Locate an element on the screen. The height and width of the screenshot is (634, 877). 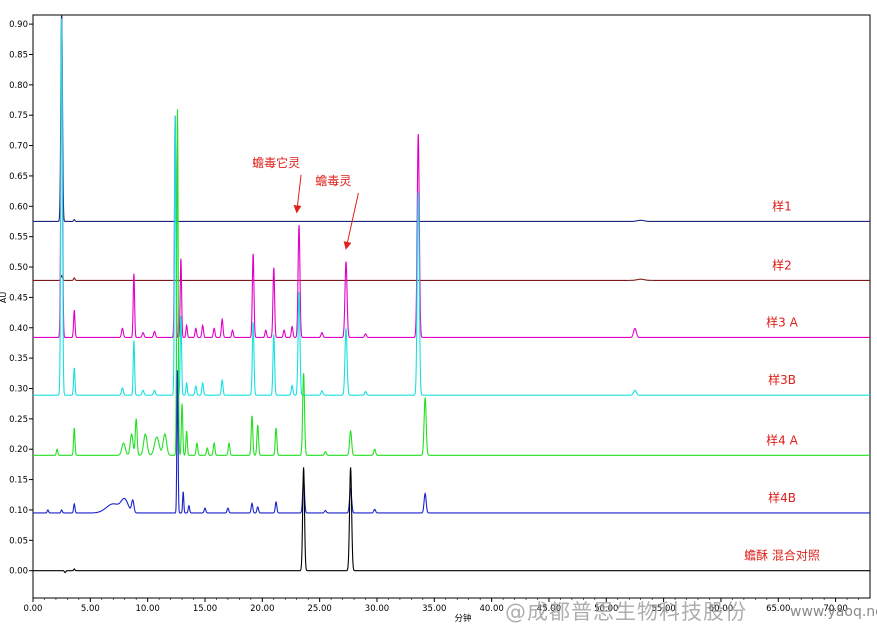
watermark-text: @成都普思生物科技股份 is located at coordinates (626, 612).